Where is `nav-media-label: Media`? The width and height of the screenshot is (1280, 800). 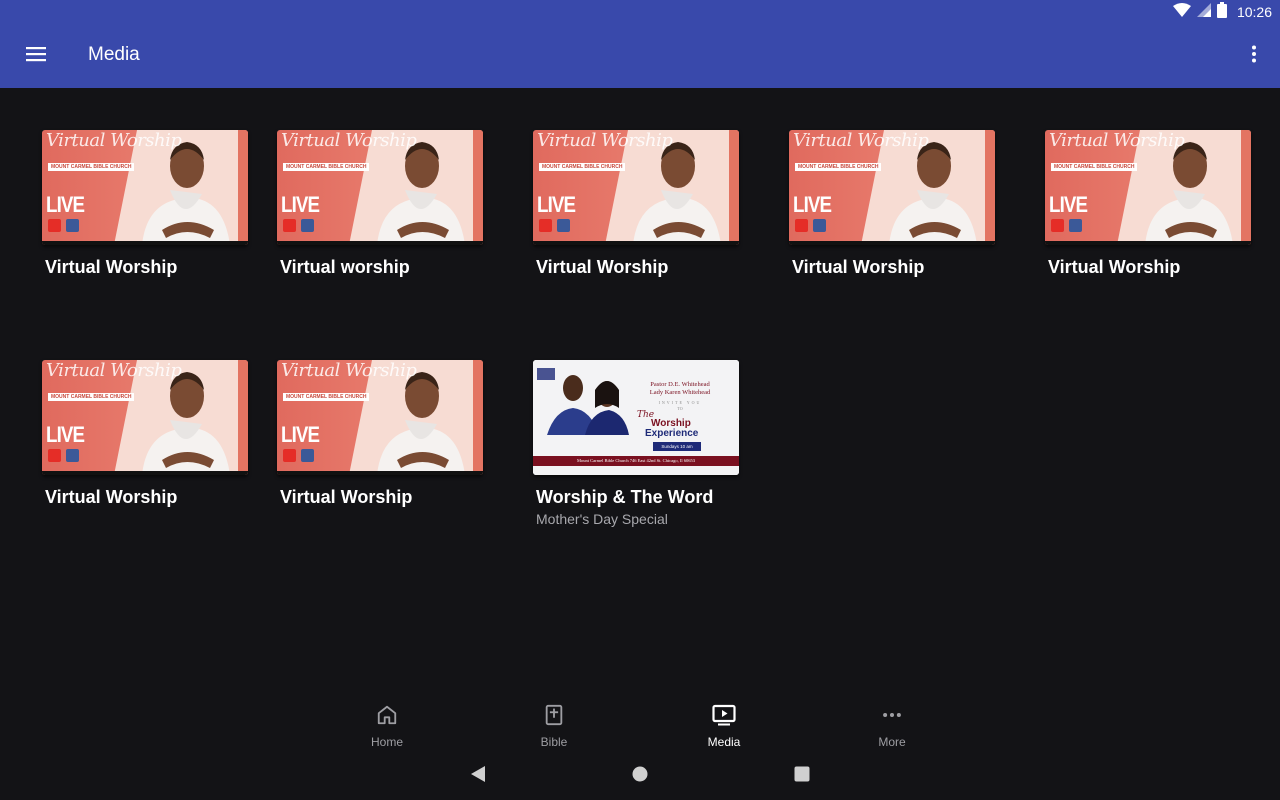 nav-media-label: Media is located at coordinates (724, 742).